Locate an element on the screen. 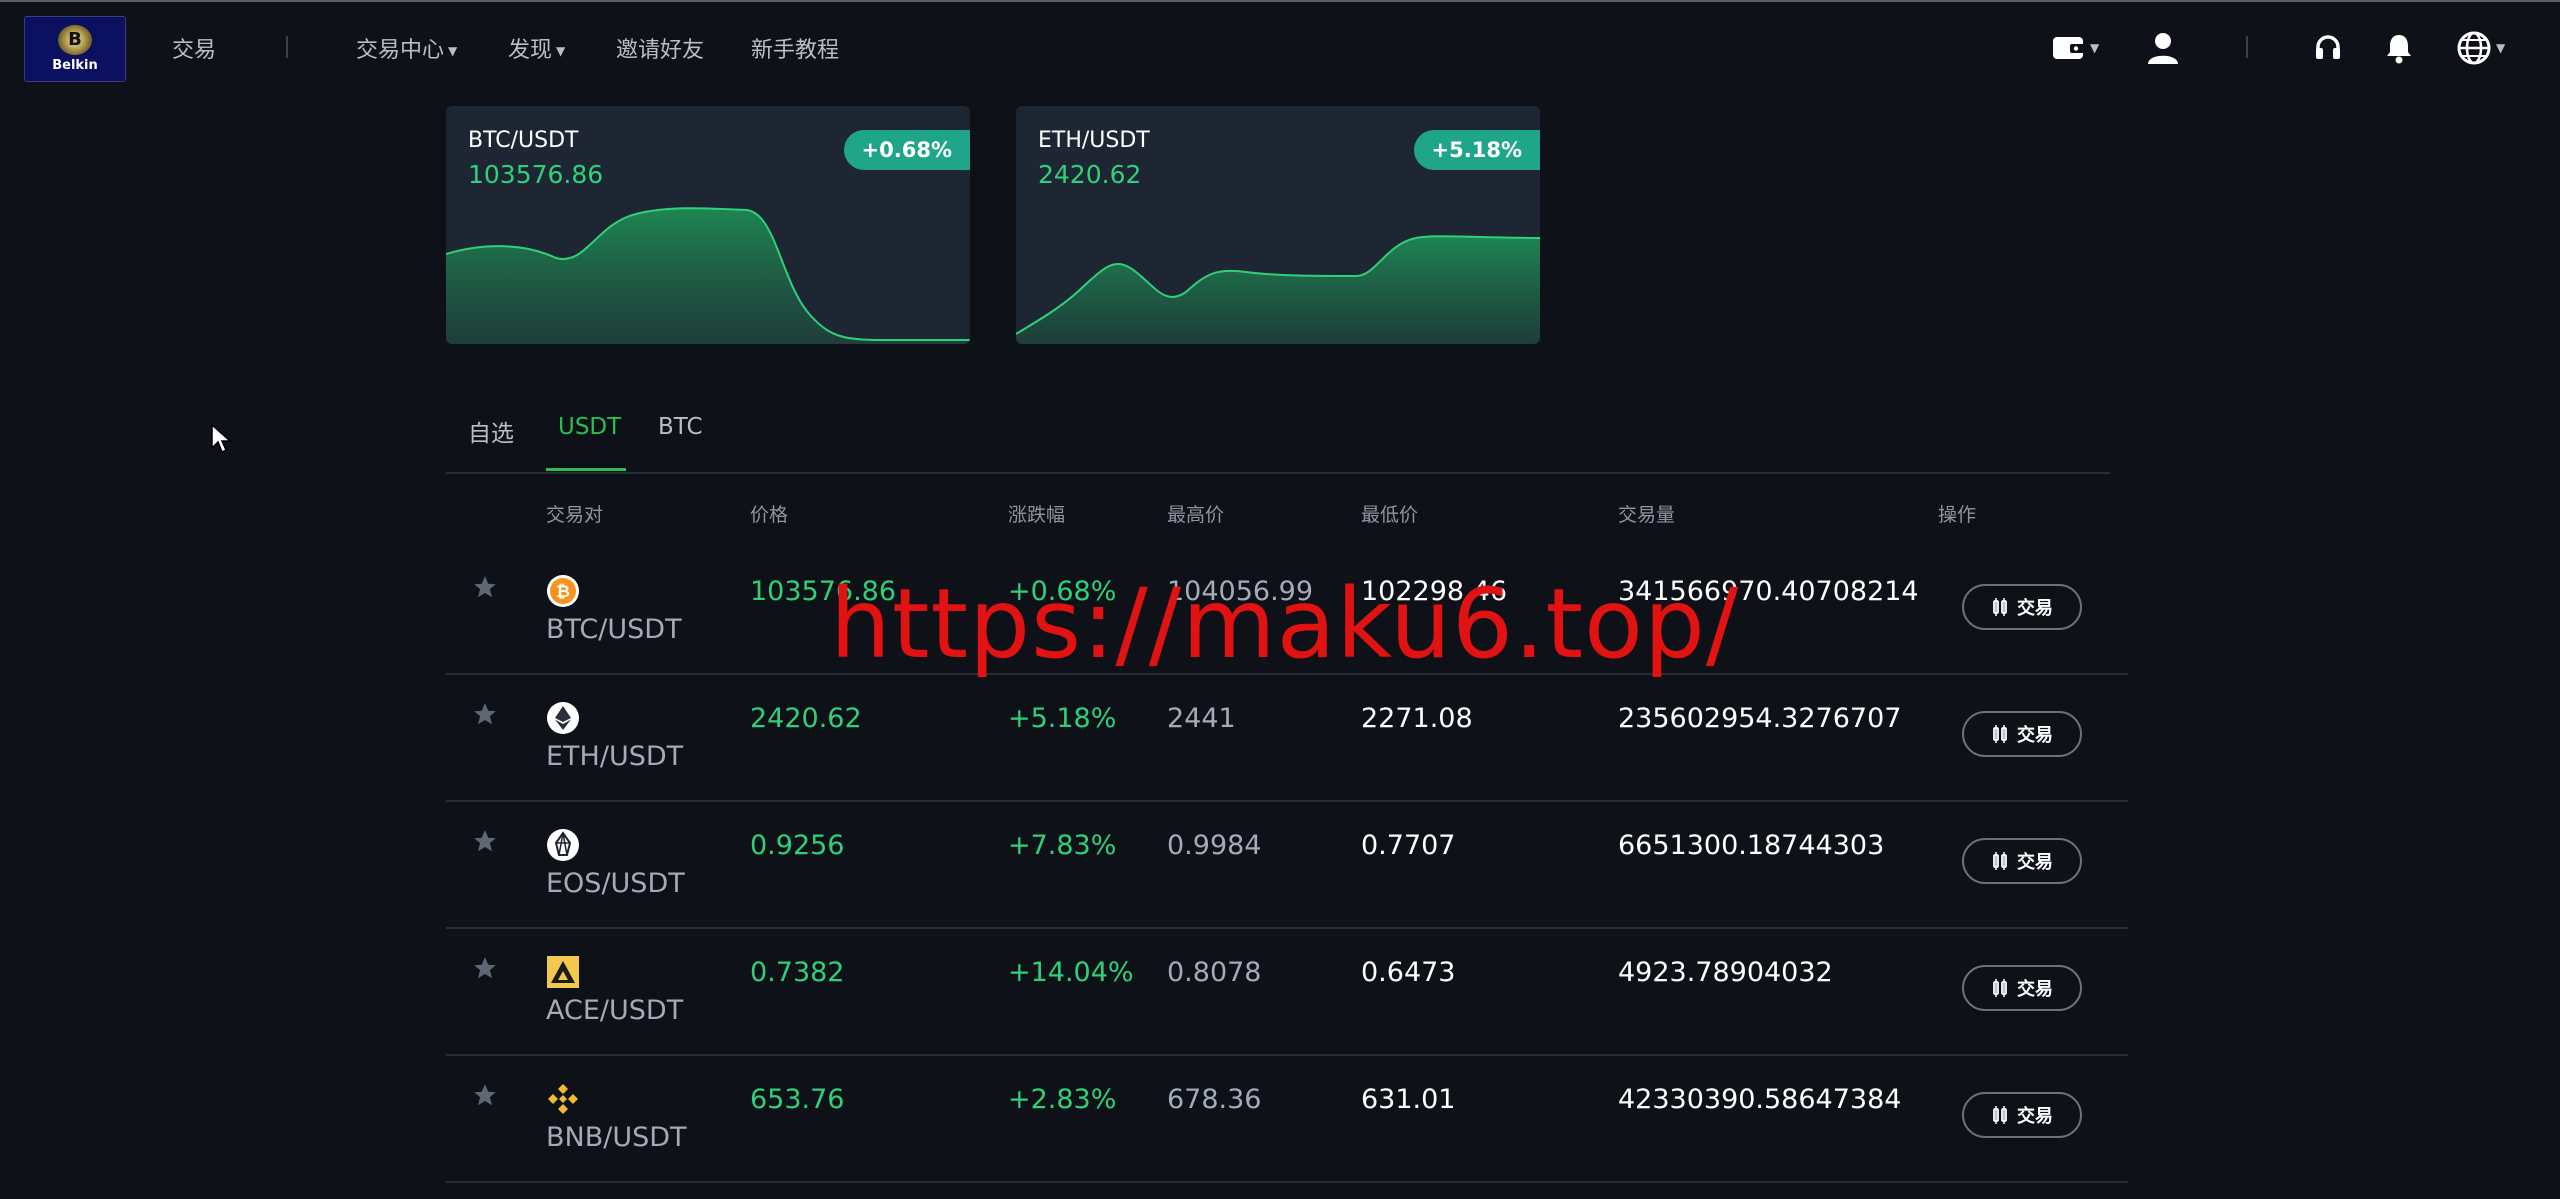  logo-crest: B is located at coordinates (75, 40).